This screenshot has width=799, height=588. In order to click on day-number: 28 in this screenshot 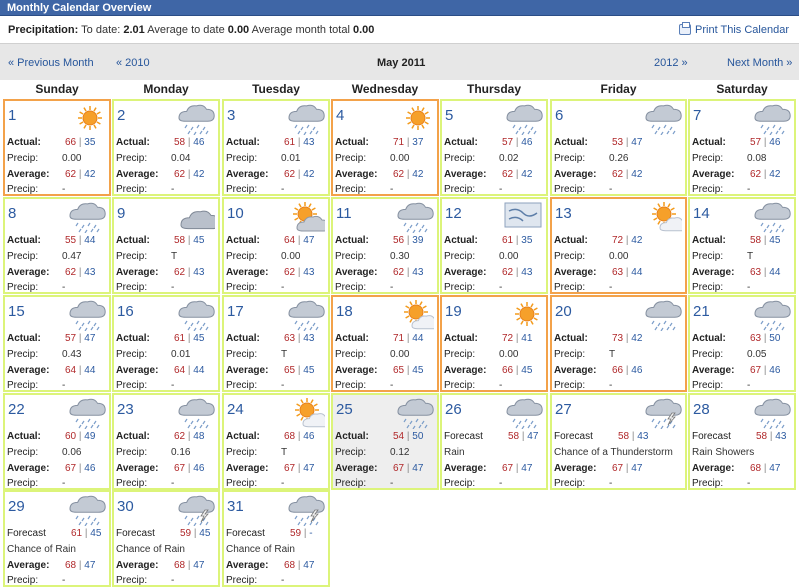, I will do `click(701, 409)`.